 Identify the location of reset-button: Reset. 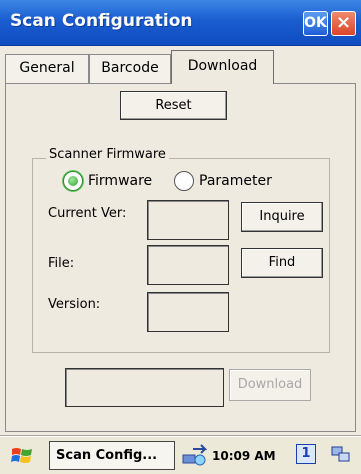
(173, 105).